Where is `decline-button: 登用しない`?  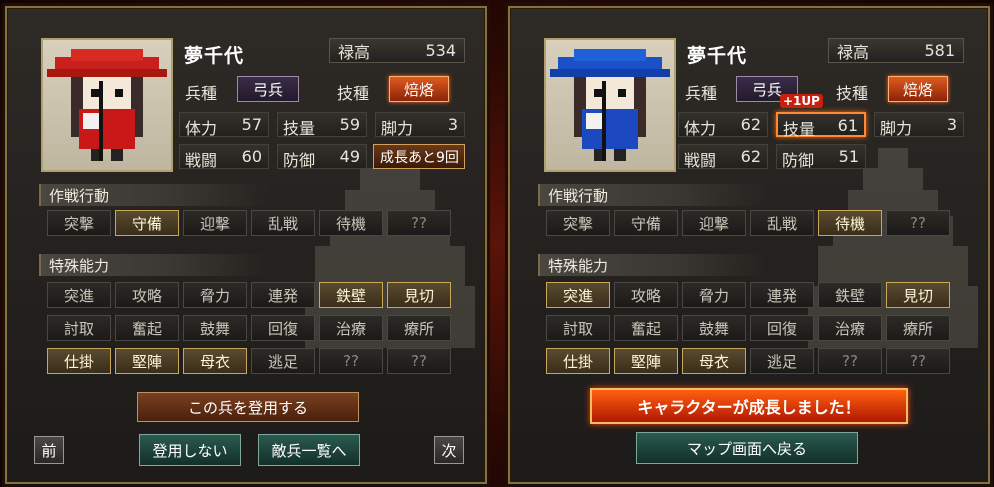 decline-button: 登用しない is located at coordinates (190, 450).